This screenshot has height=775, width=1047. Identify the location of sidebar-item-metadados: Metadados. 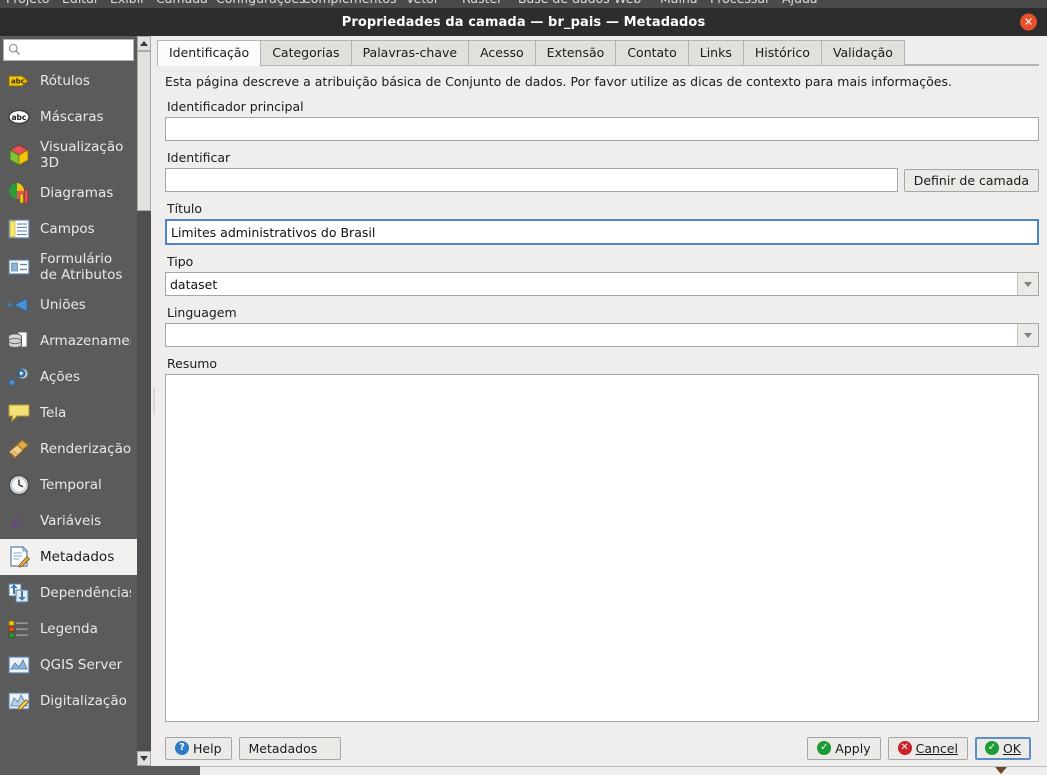
(68, 557).